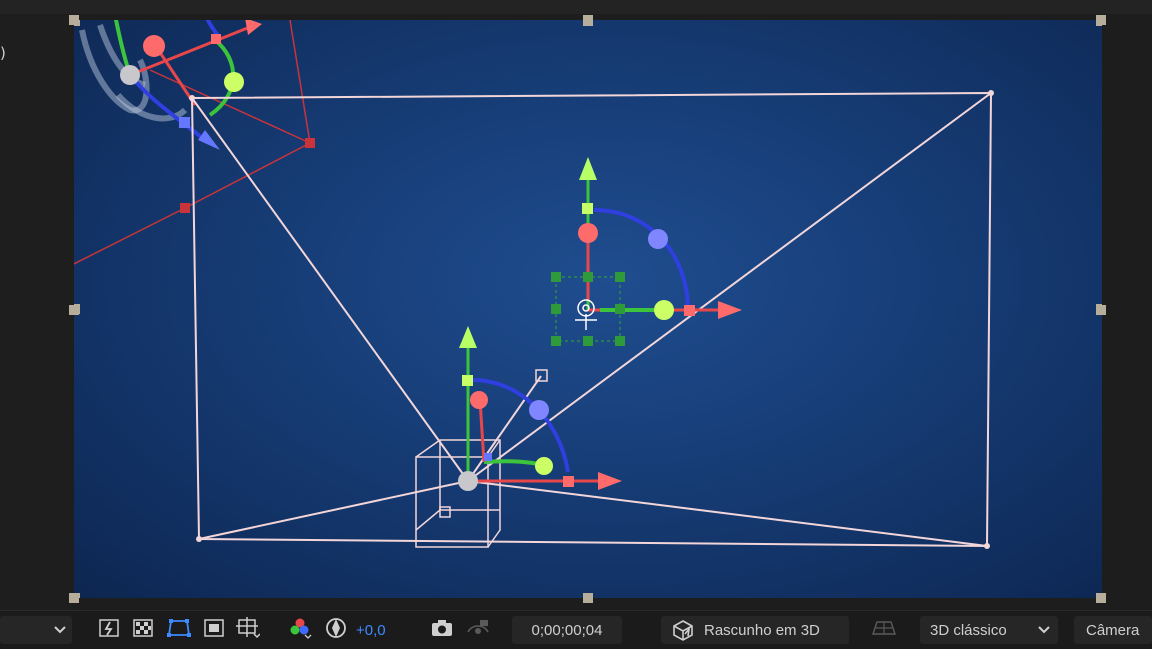 The image size is (1152, 649). What do you see at coordinates (884, 628) in the screenshot?
I see `ground-plane-icon` at bounding box center [884, 628].